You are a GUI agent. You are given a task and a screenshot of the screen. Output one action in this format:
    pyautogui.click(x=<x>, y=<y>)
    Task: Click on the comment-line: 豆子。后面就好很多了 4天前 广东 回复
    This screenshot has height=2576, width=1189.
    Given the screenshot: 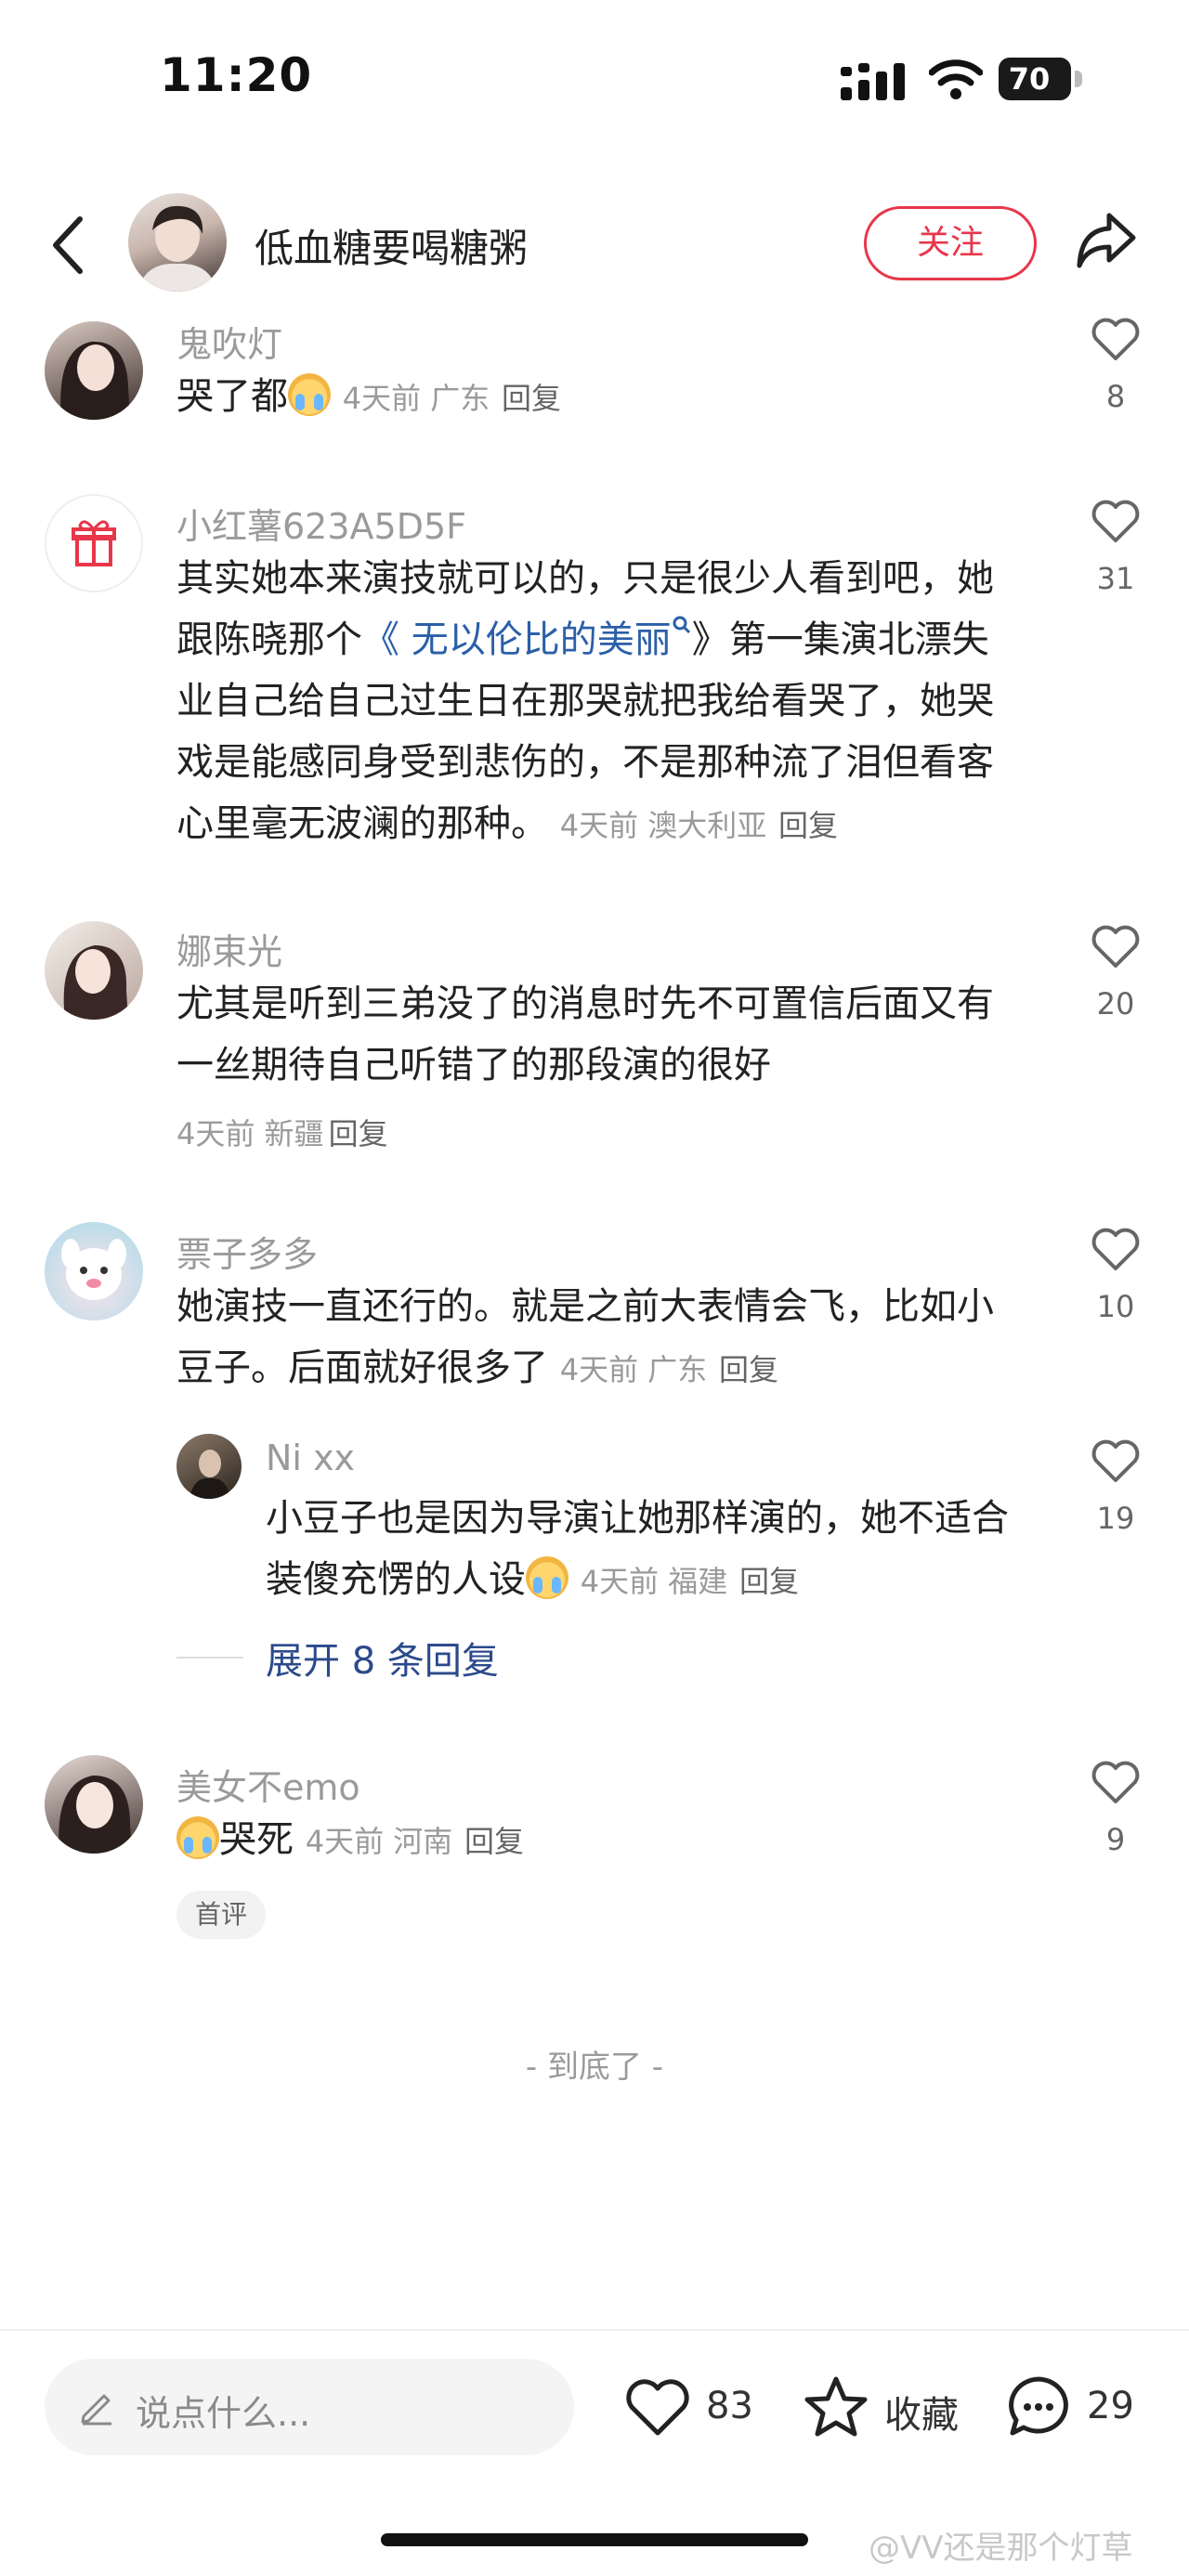 What is the action you would take?
    pyautogui.click(x=604, y=1369)
    